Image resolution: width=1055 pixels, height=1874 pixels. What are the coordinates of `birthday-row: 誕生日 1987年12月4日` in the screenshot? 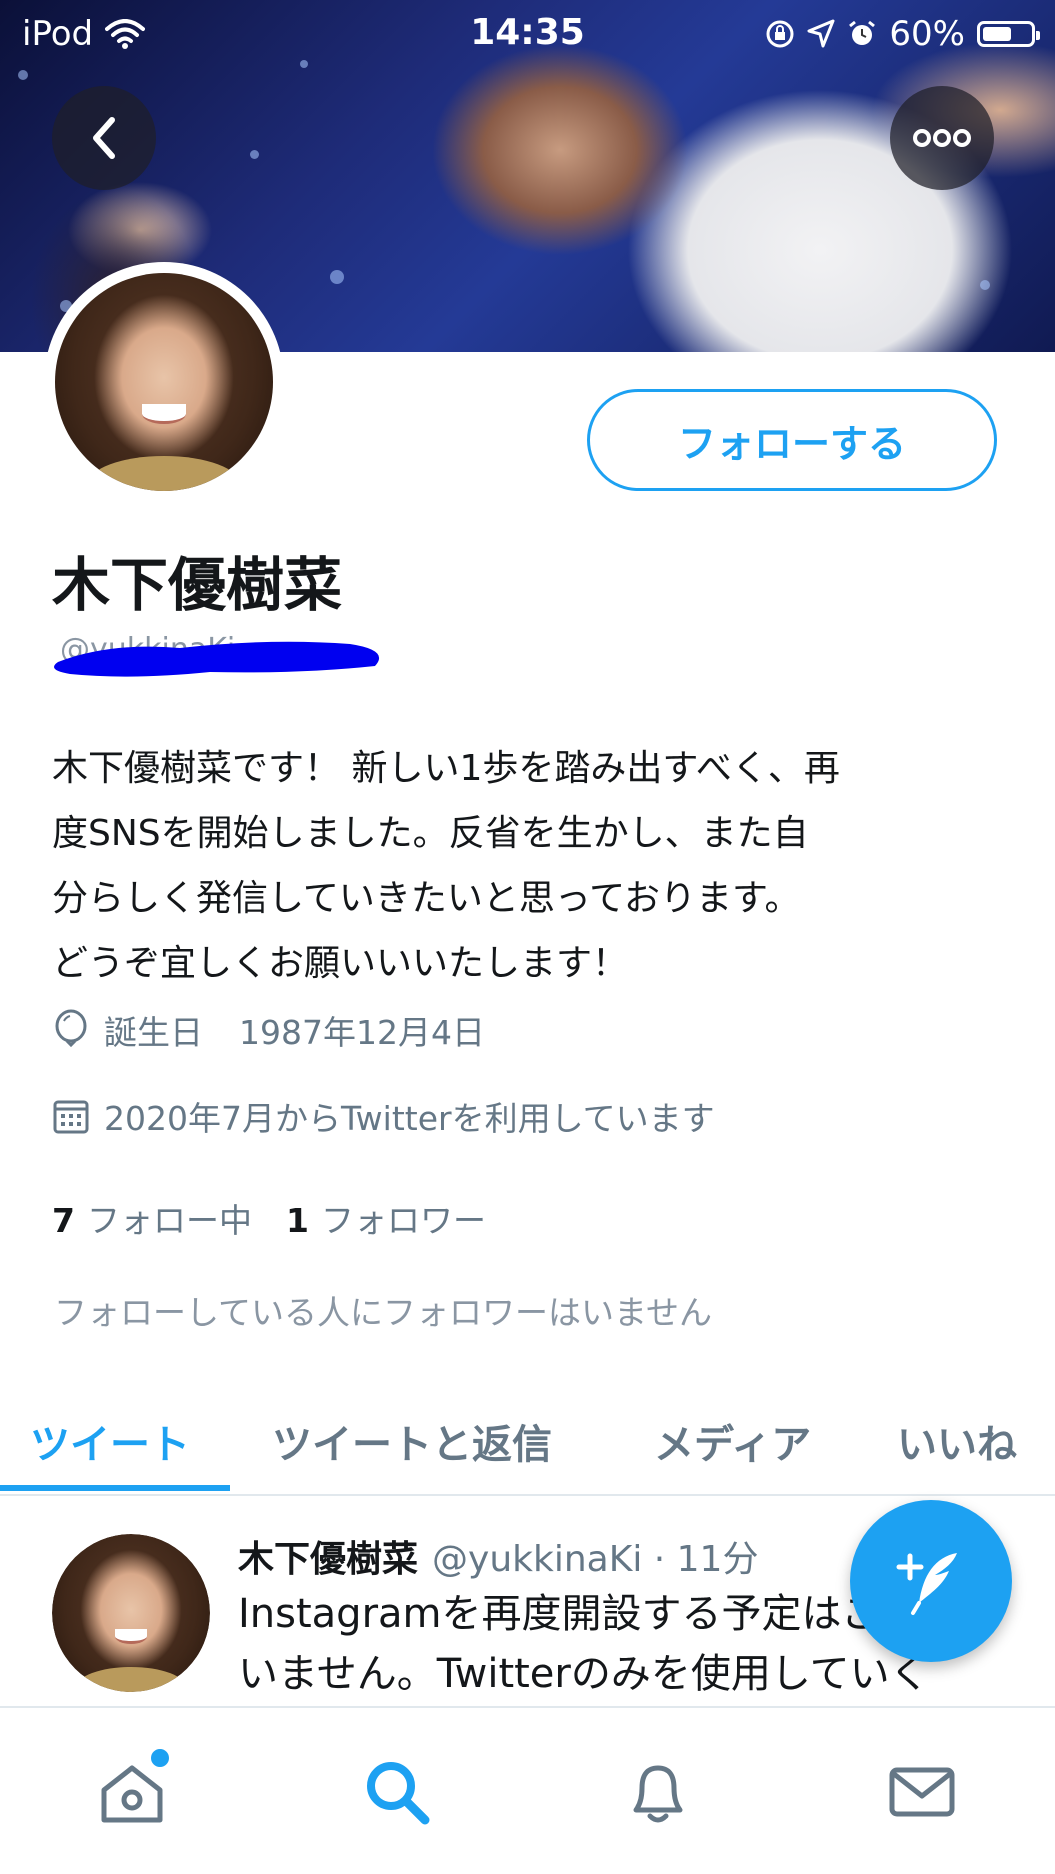 It's located at (268, 1030).